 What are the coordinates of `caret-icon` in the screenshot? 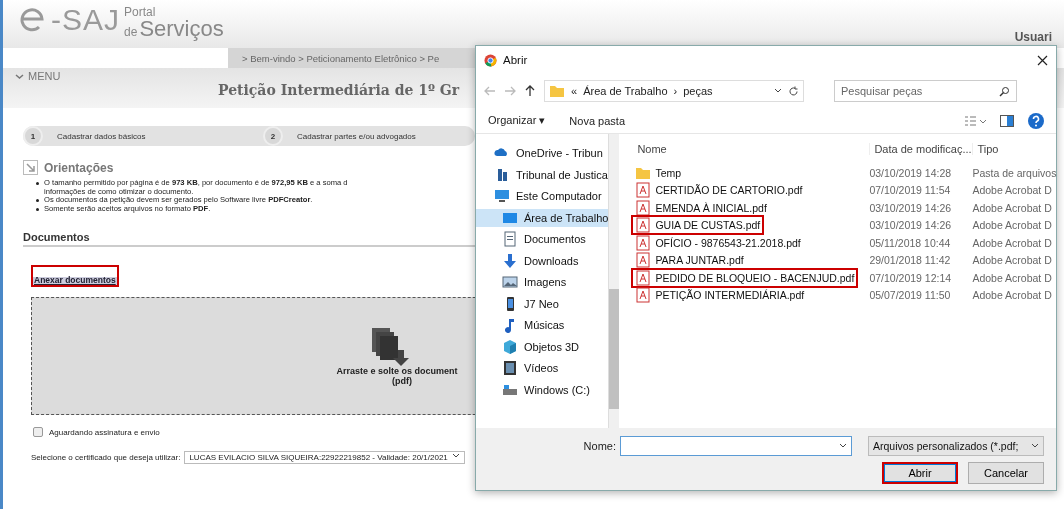 It's located at (455, 456).